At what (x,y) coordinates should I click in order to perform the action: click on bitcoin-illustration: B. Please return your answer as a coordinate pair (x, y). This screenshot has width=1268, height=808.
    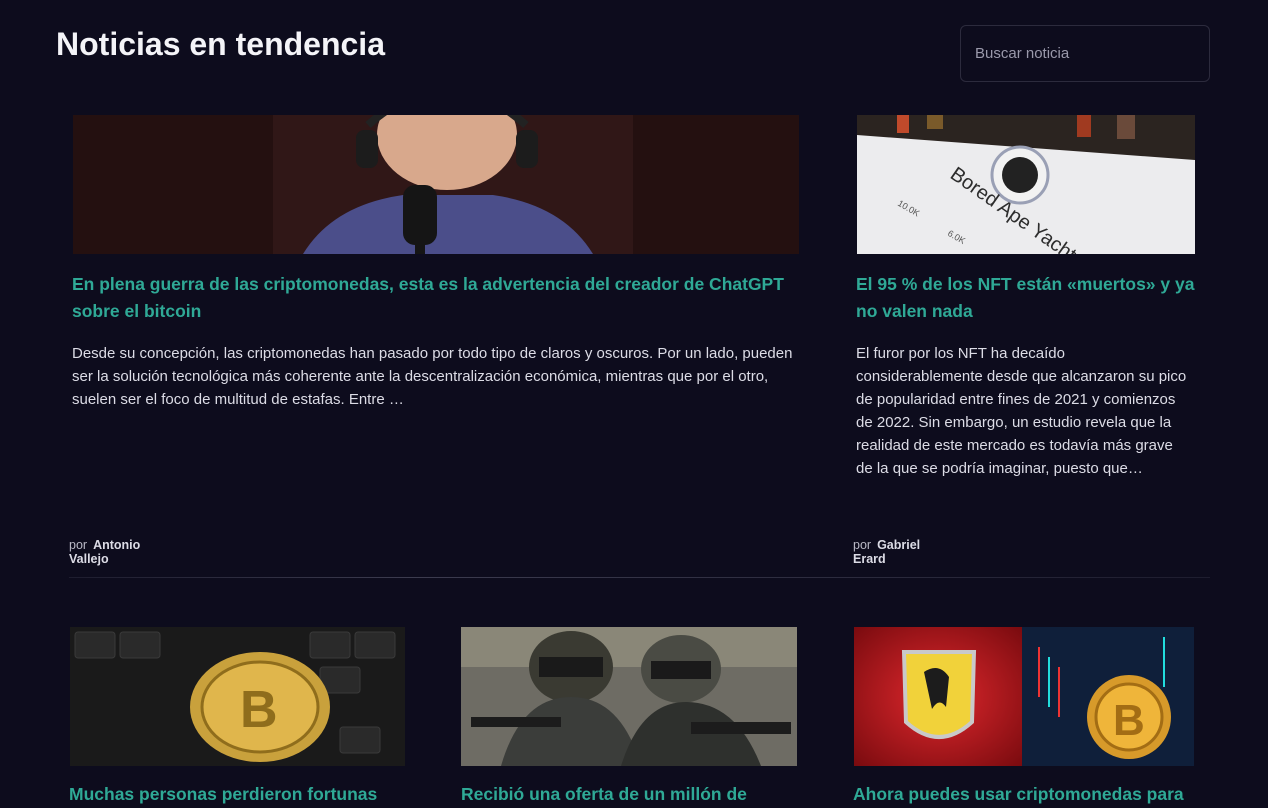
    Looking at the image, I should click on (237, 696).